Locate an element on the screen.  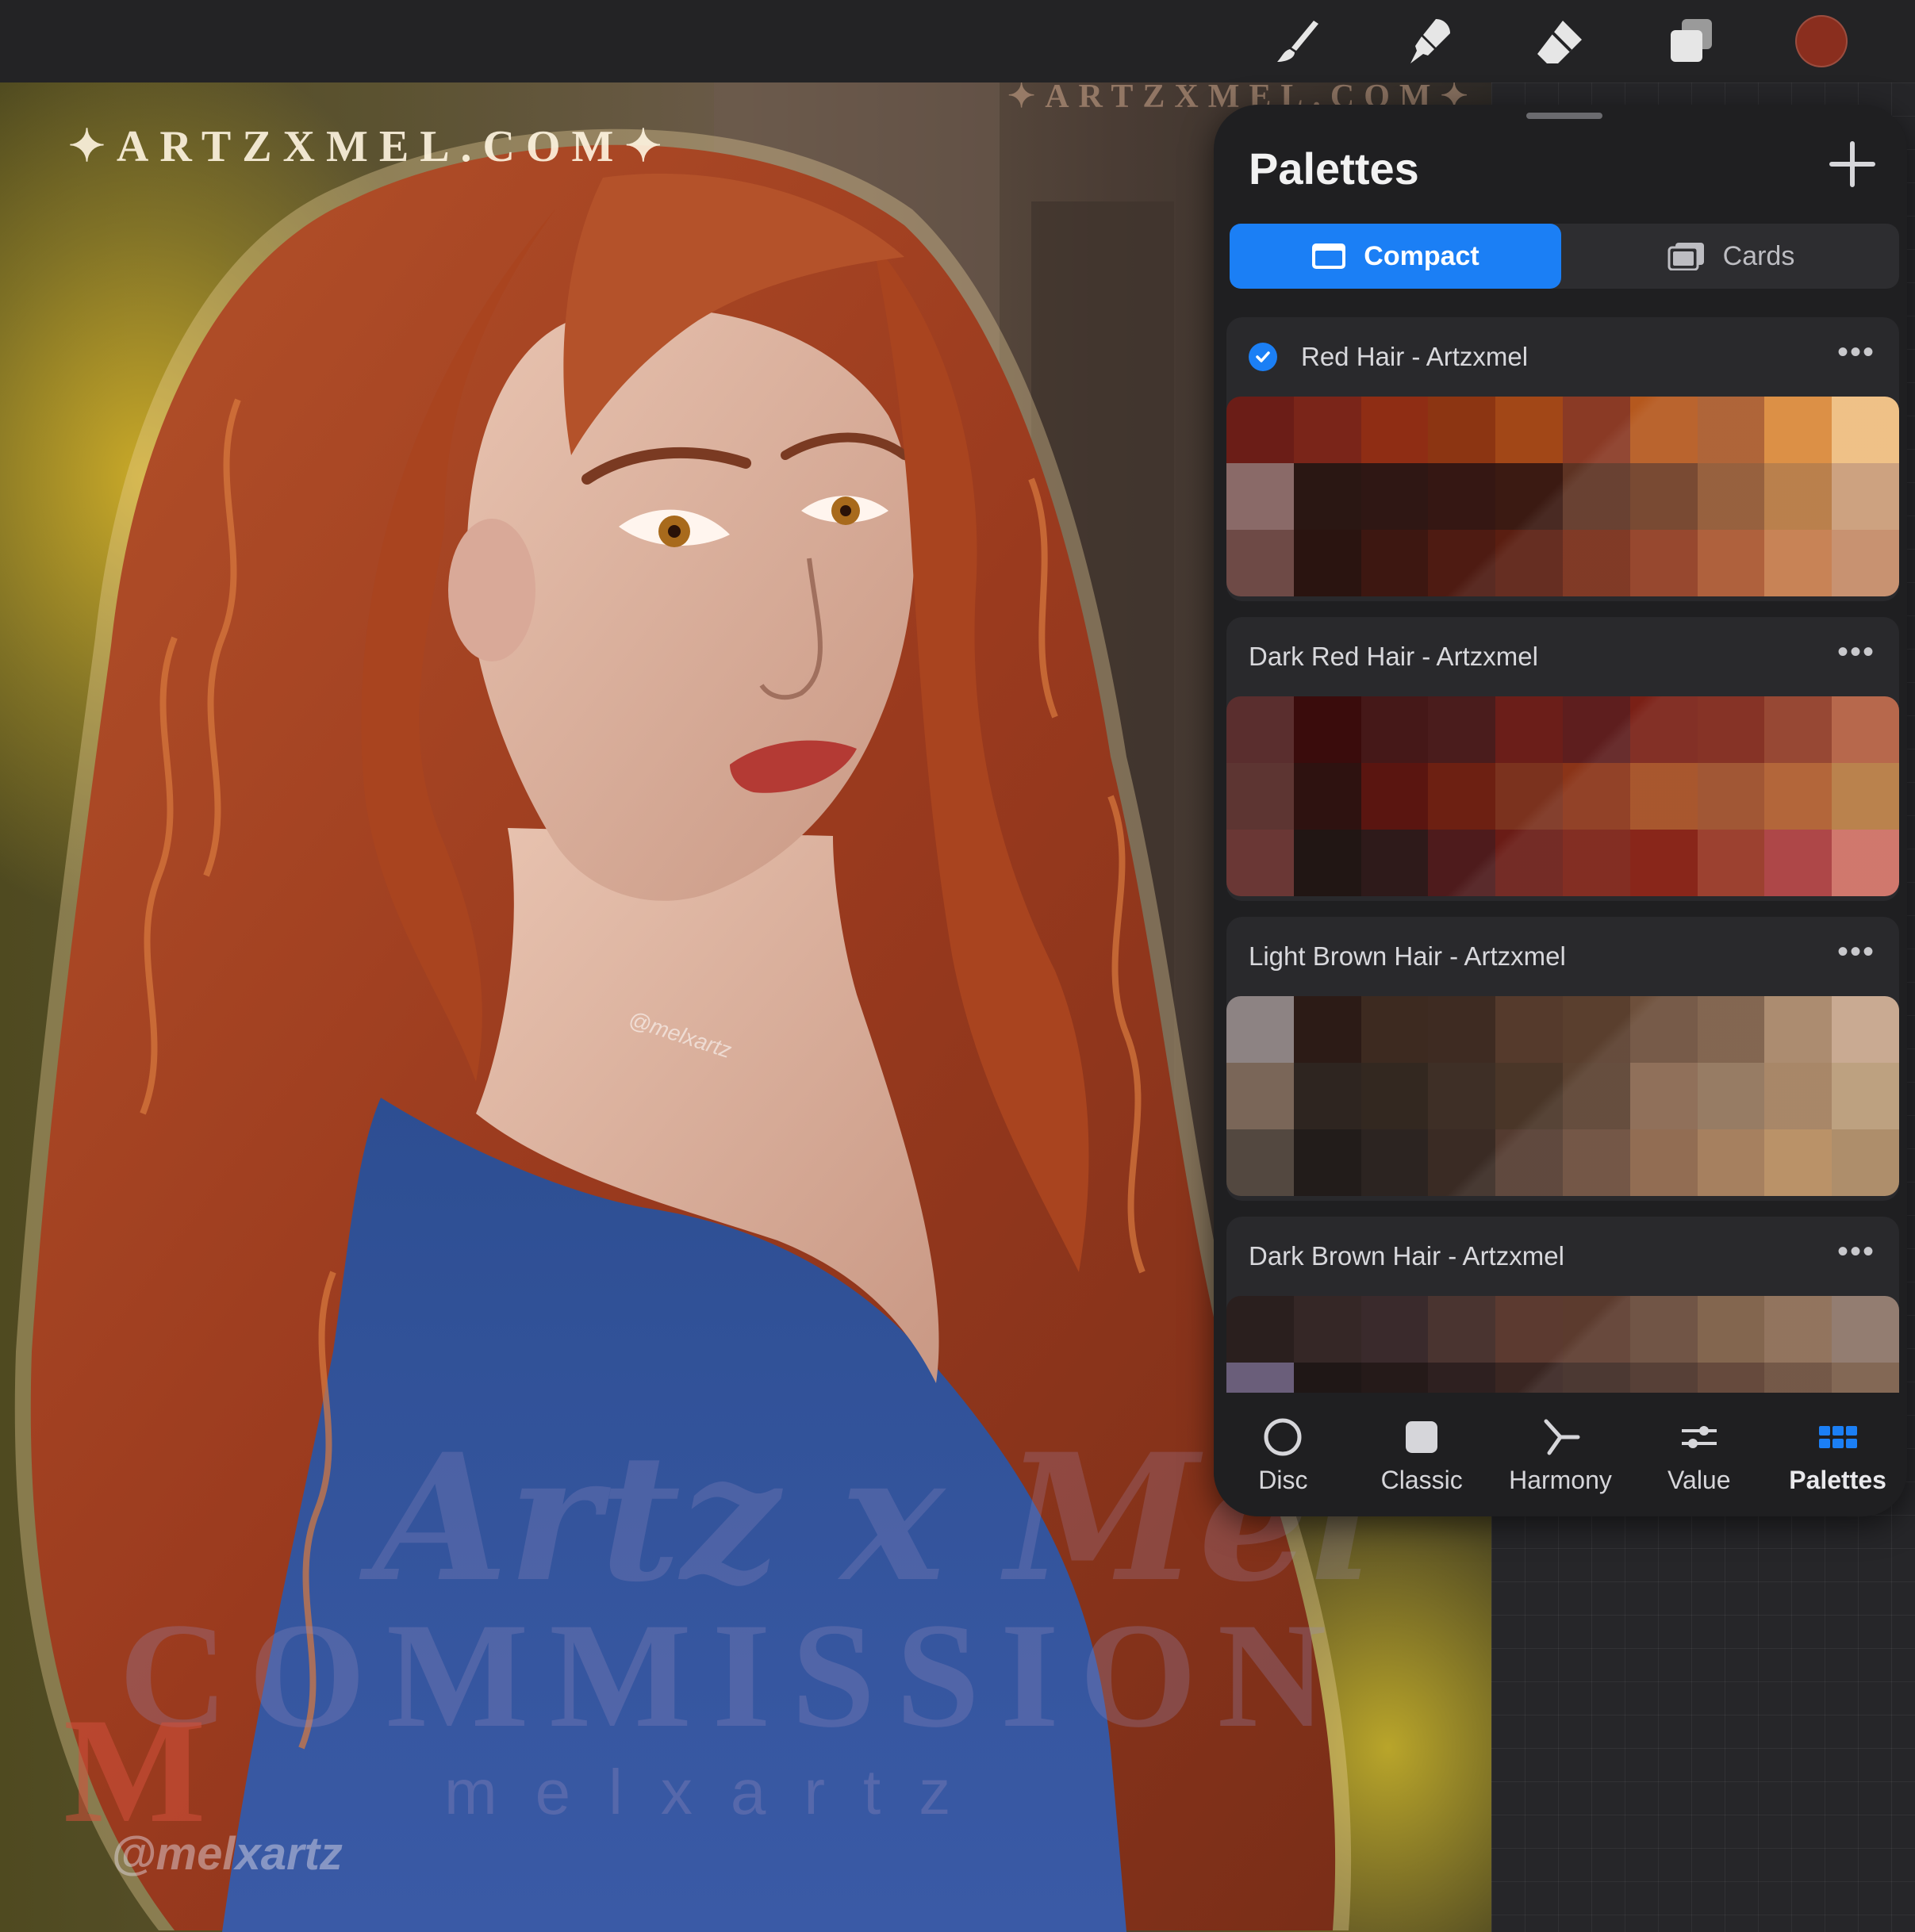
smudge-icon is located at coordinates (1429, 42).